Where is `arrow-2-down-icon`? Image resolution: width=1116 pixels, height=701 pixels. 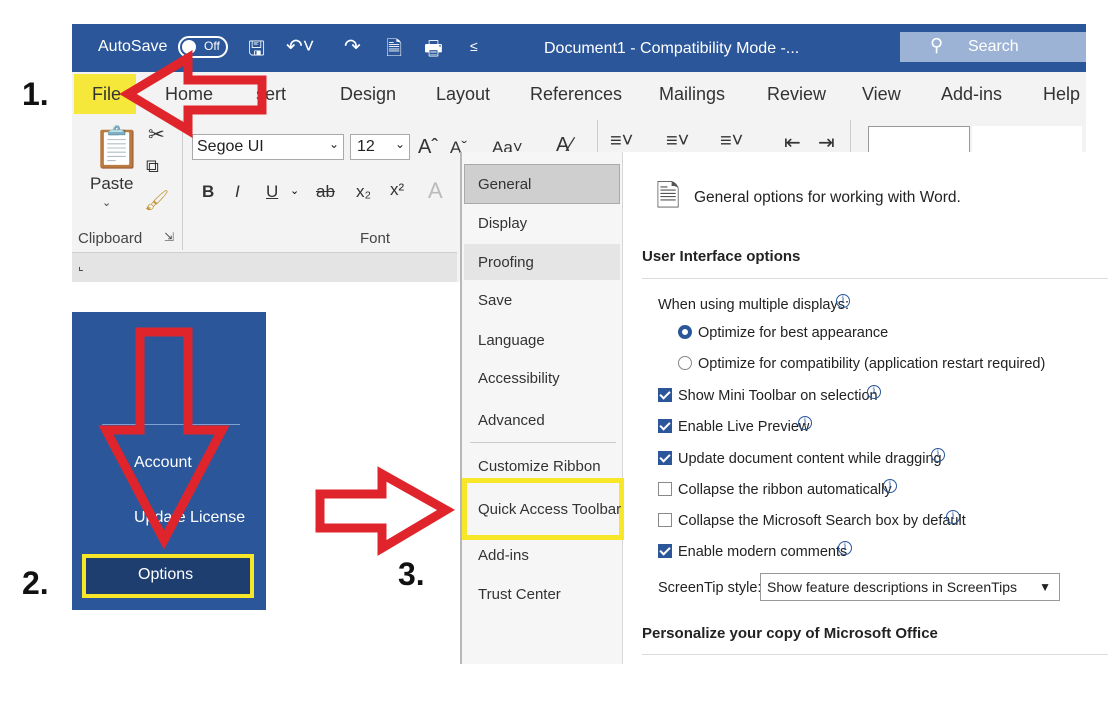 arrow-2-down-icon is located at coordinates (164, 438).